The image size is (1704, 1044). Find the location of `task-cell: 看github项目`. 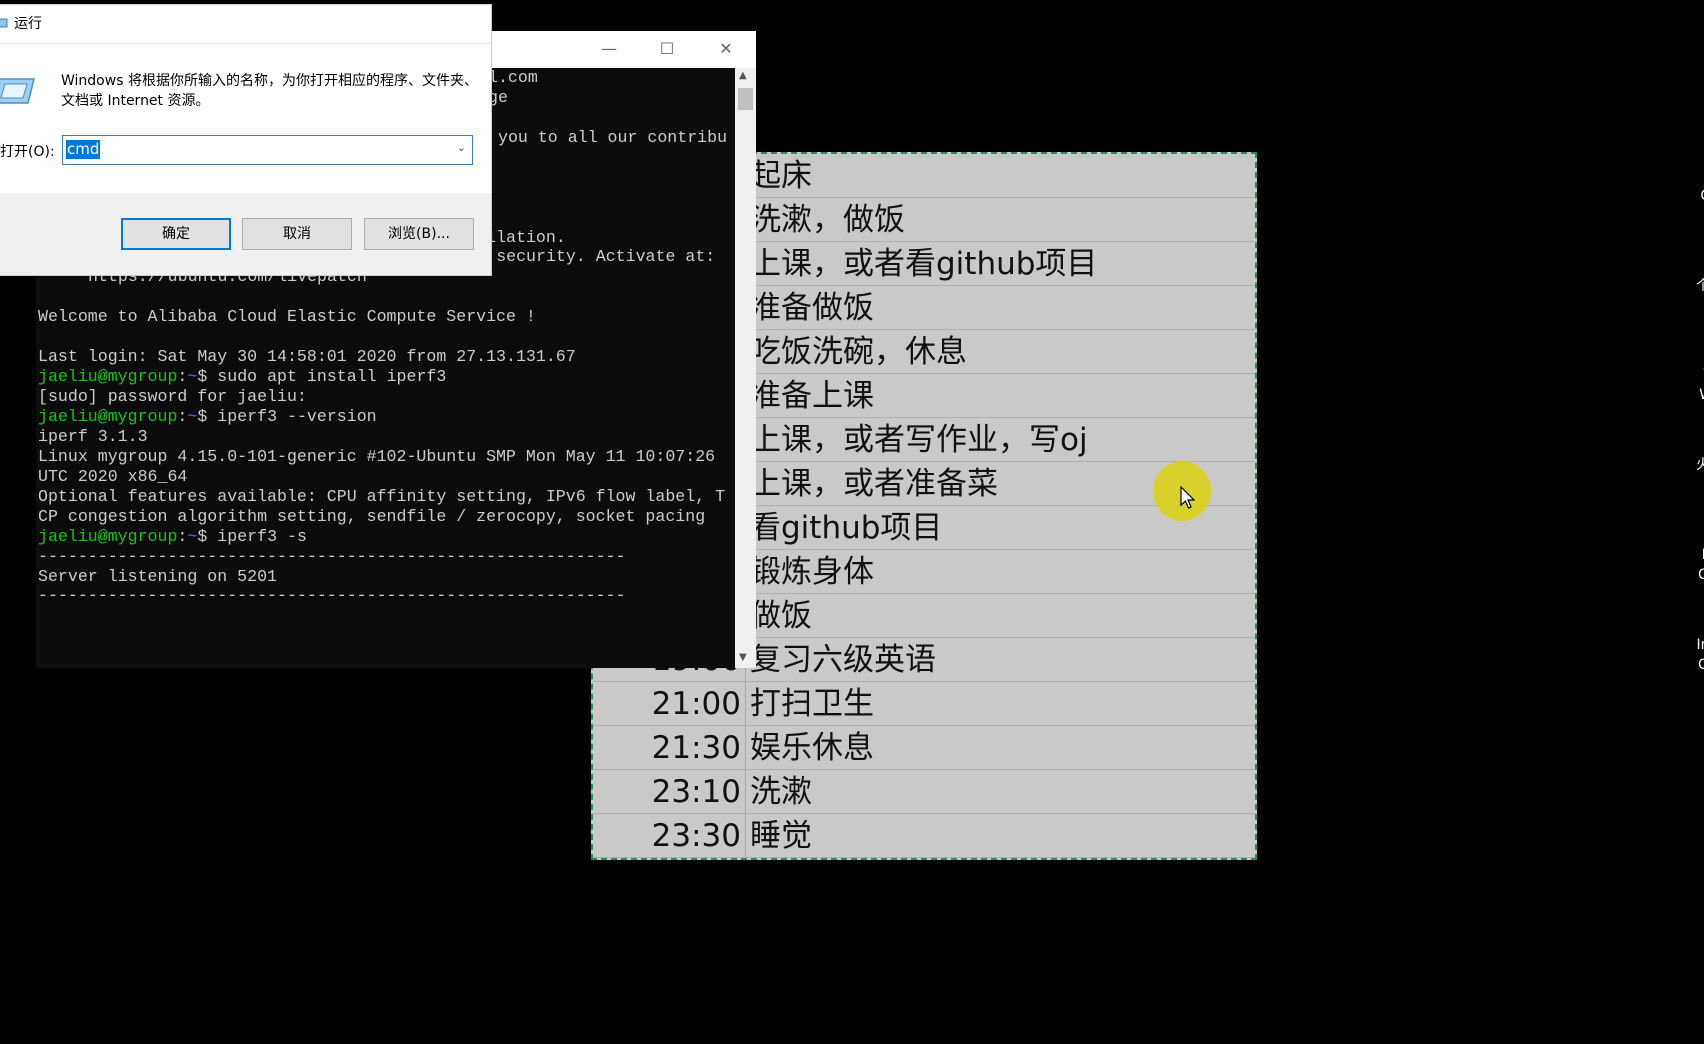

task-cell: 看github项目 is located at coordinates (846, 528).